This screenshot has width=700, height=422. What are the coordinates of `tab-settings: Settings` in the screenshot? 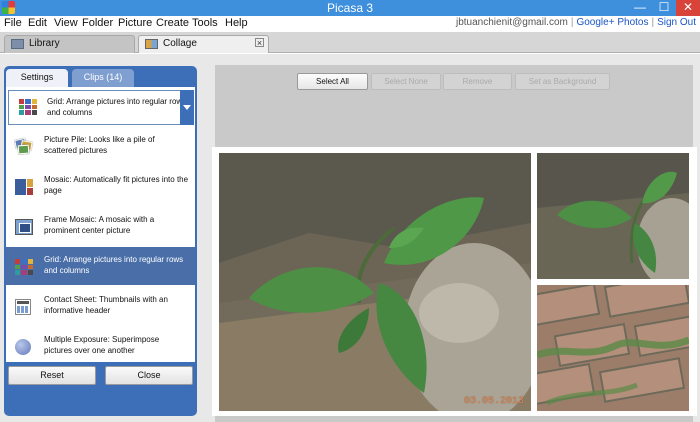 It's located at (37, 78).